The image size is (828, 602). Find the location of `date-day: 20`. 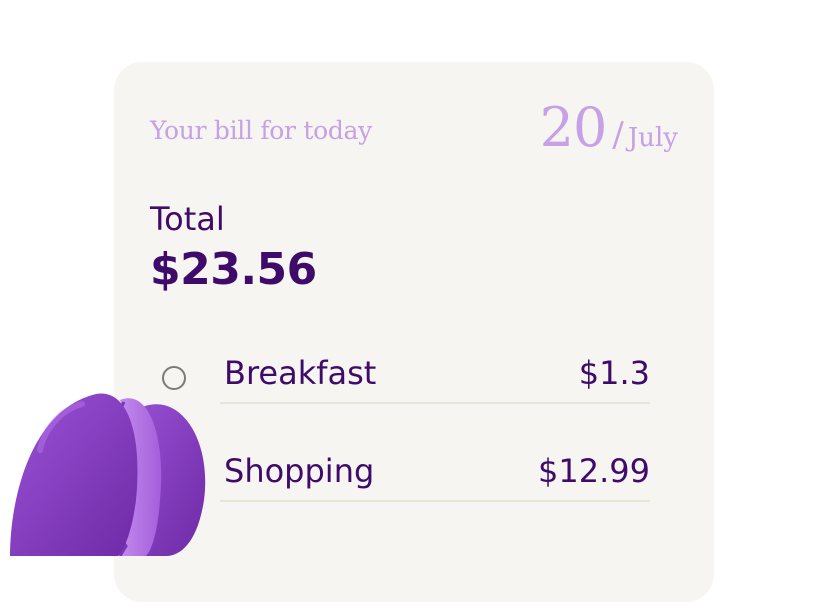

date-day: 20 is located at coordinates (573, 127).